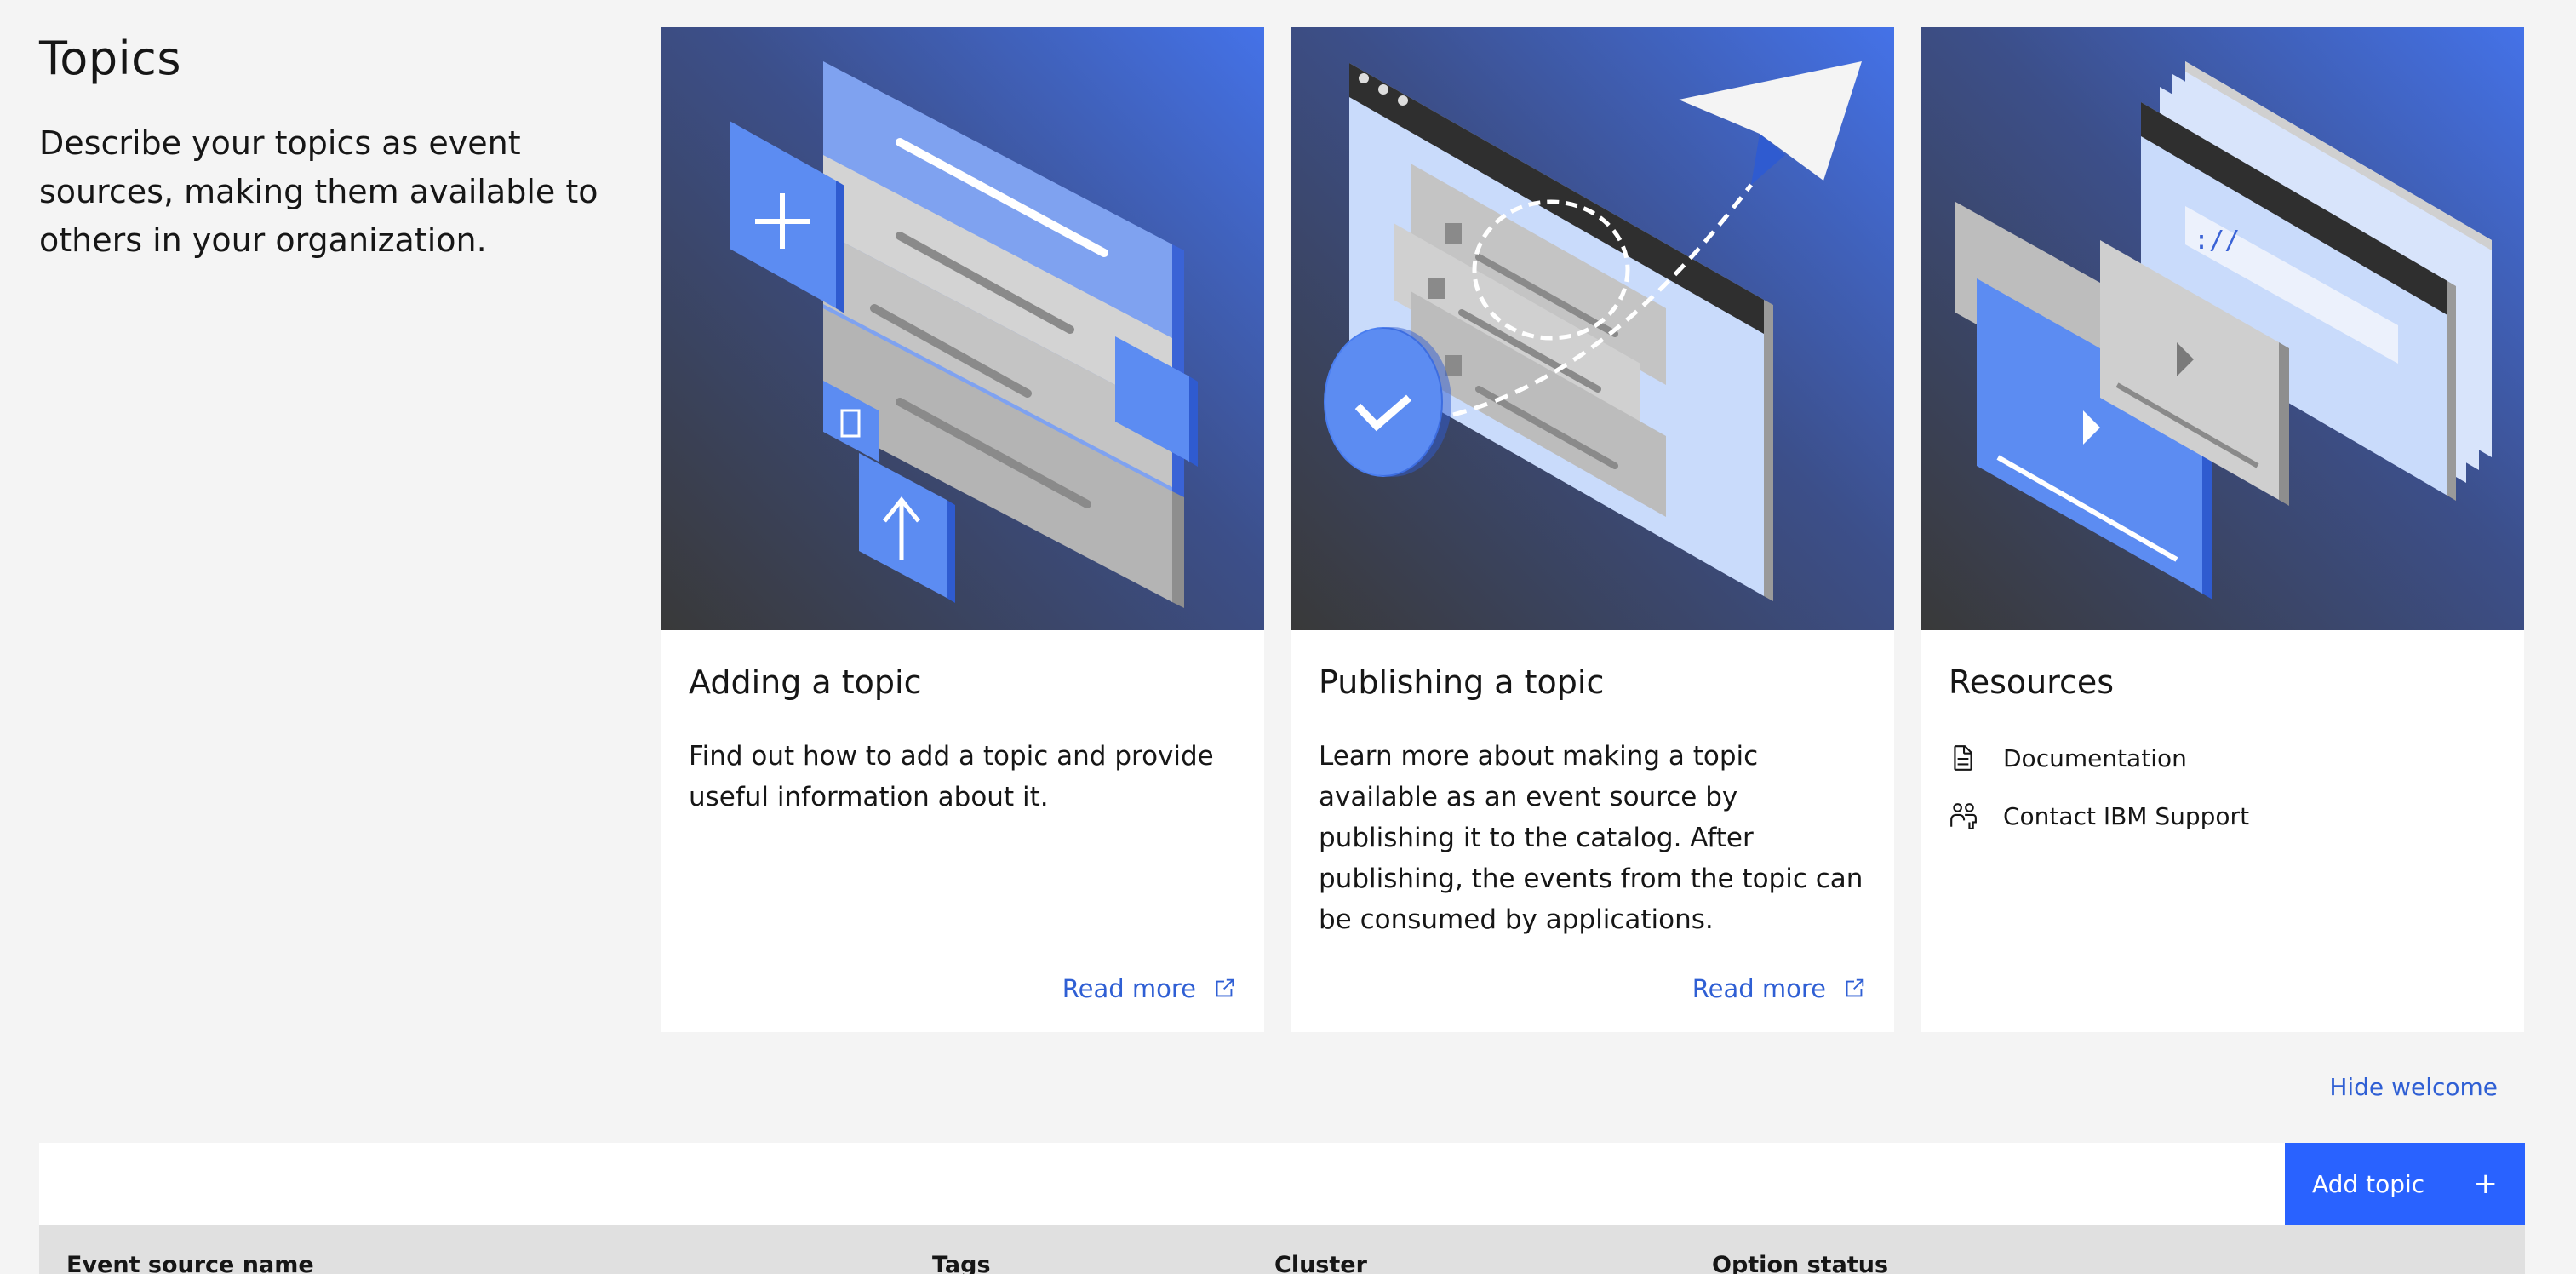 This screenshot has height=1274, width=2576. I want to click on hide-welcome-link: Hide welcome, so click(2413, 1087).